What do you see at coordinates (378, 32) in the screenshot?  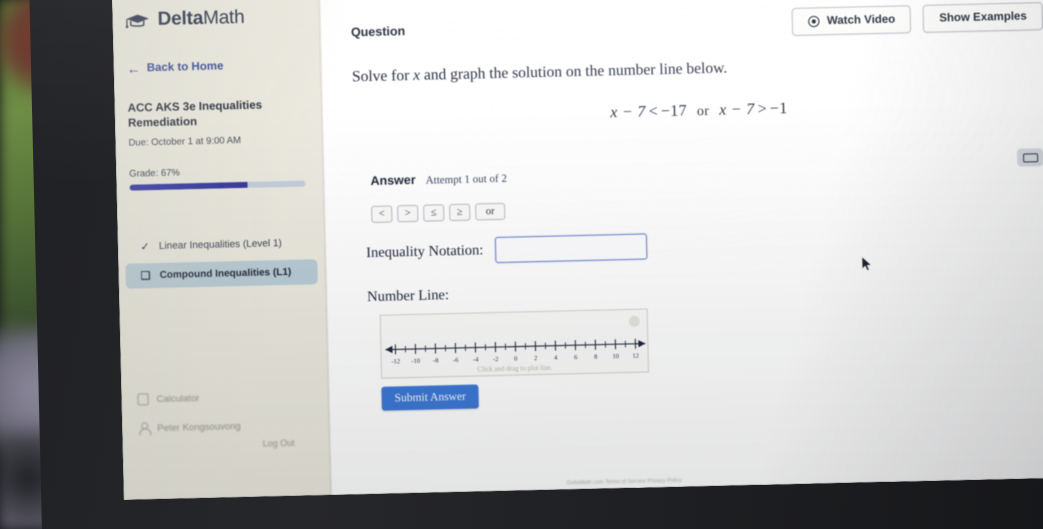 I see `question-label: Question` at bounding box center [378, 32].